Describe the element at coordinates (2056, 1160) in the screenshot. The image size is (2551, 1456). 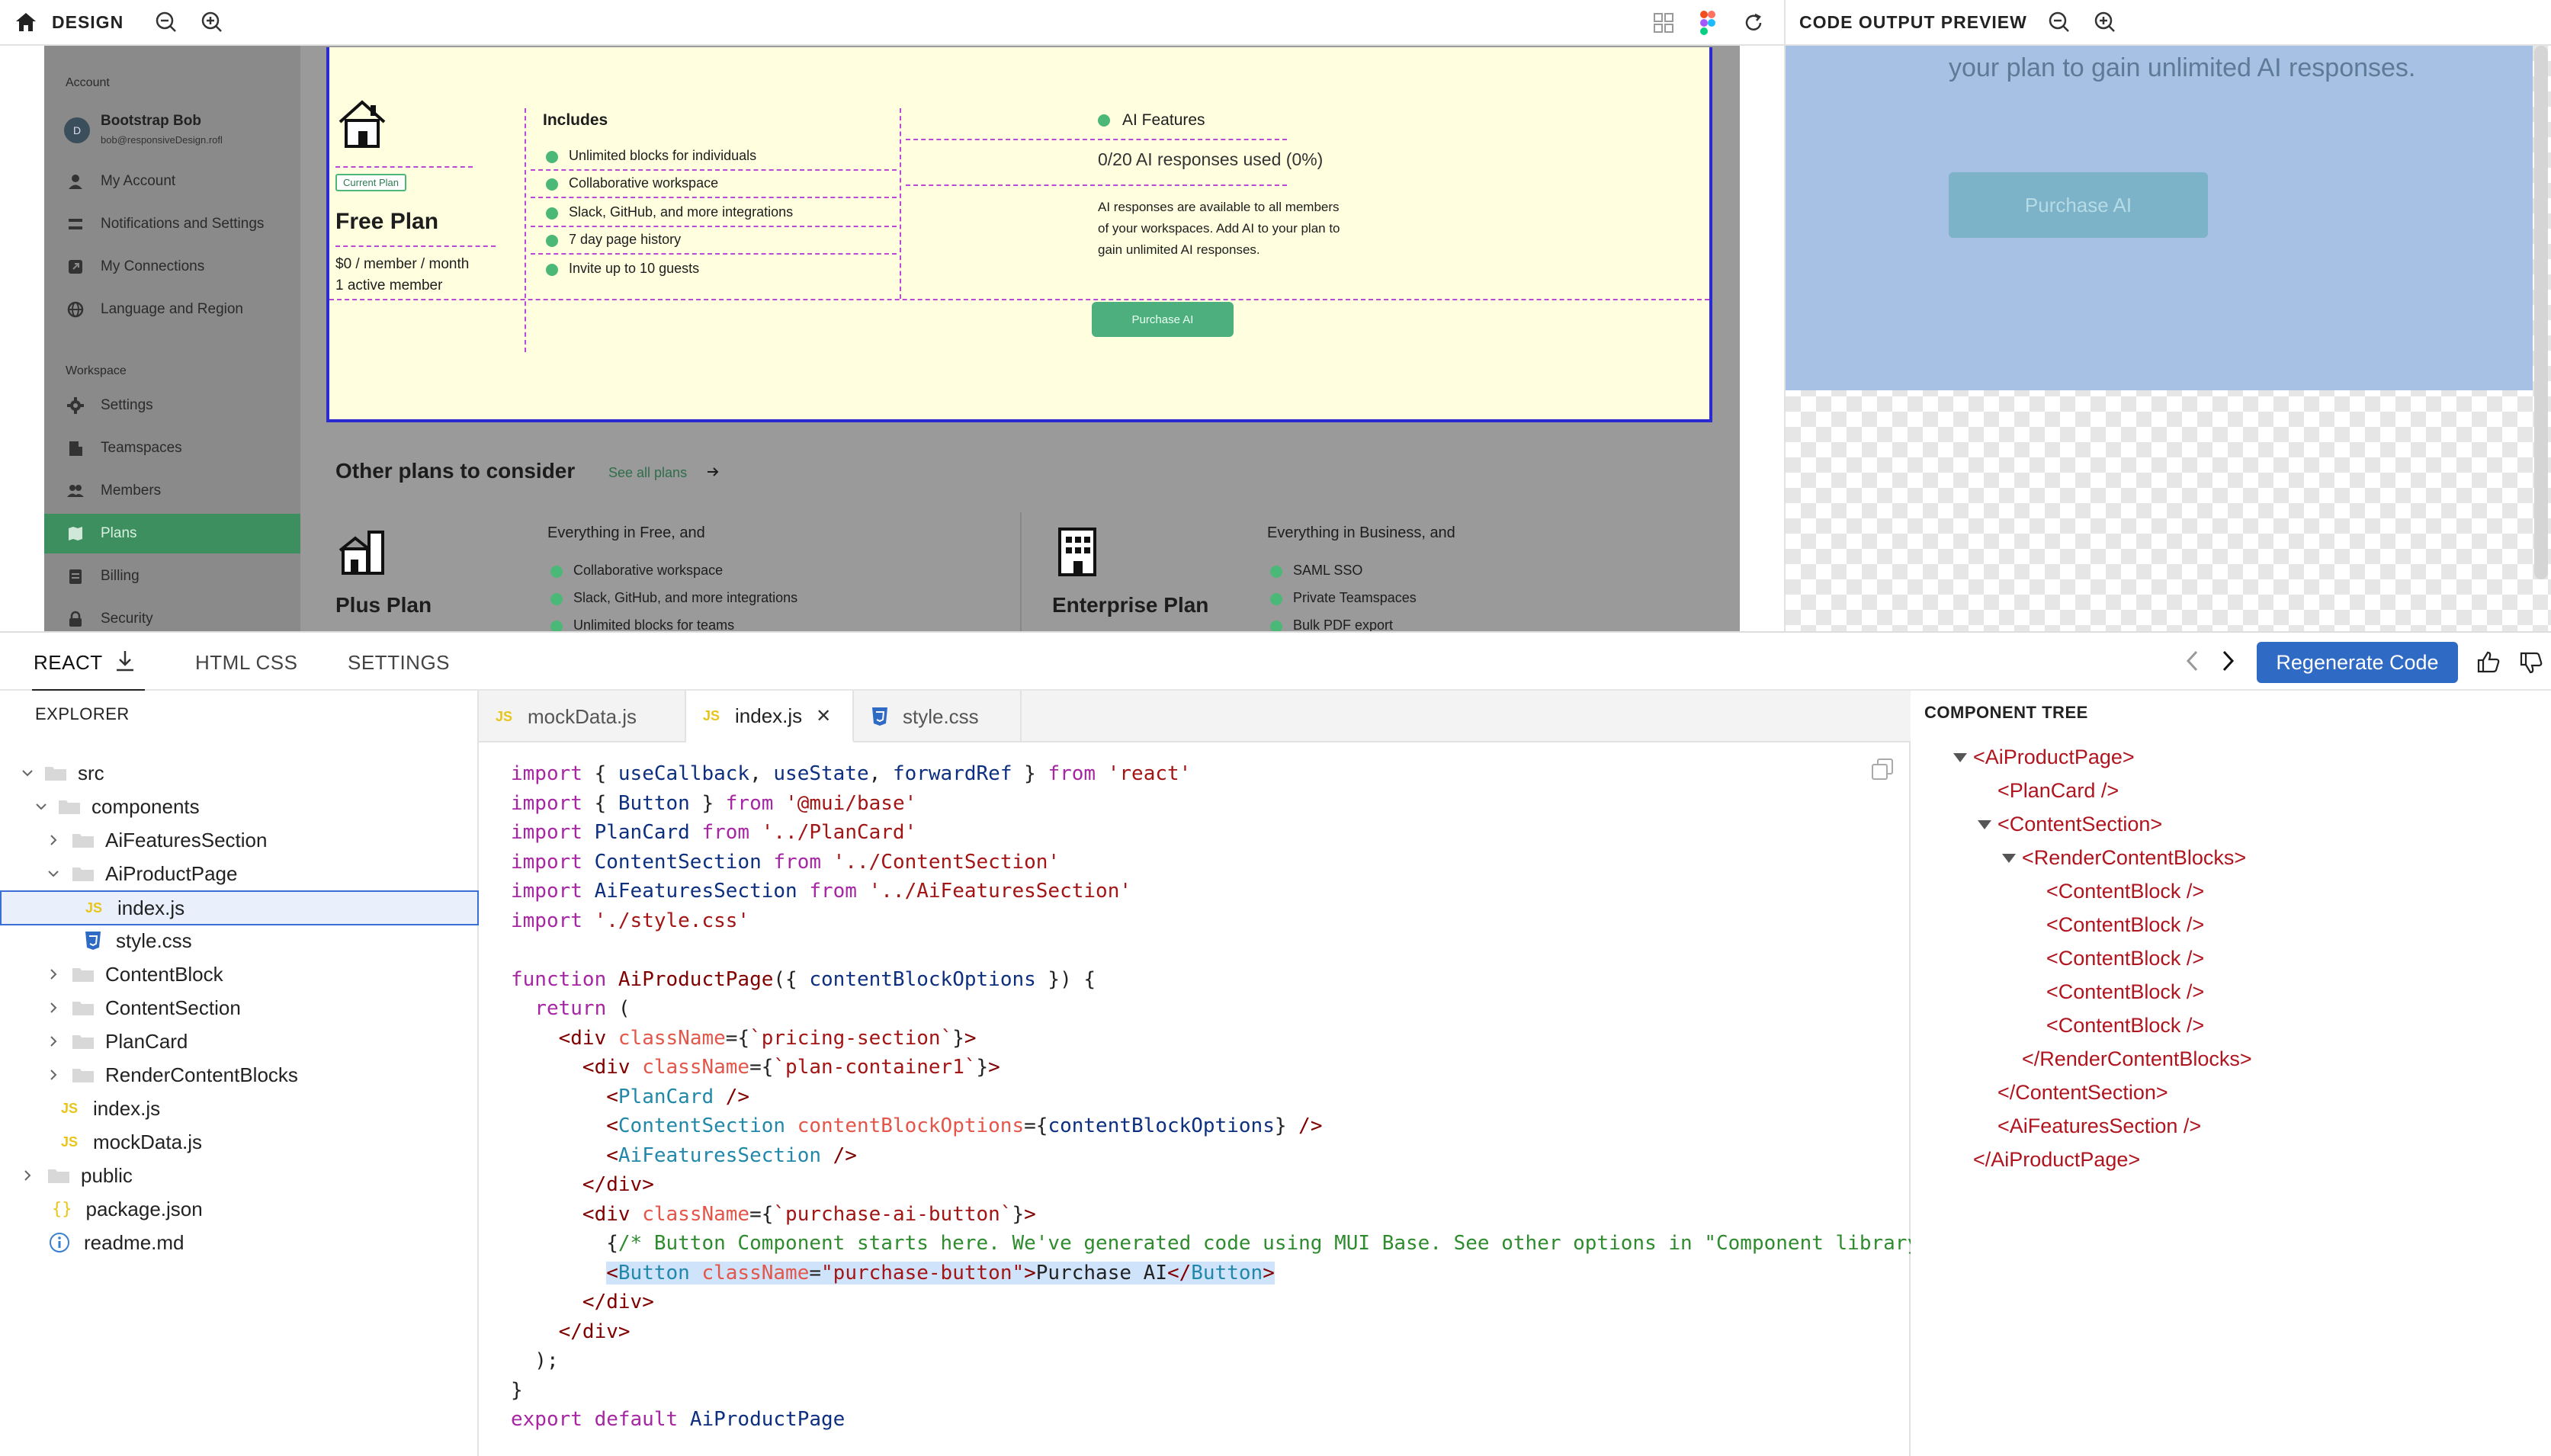
I see `component-node: </AiProductPage>` at that location.